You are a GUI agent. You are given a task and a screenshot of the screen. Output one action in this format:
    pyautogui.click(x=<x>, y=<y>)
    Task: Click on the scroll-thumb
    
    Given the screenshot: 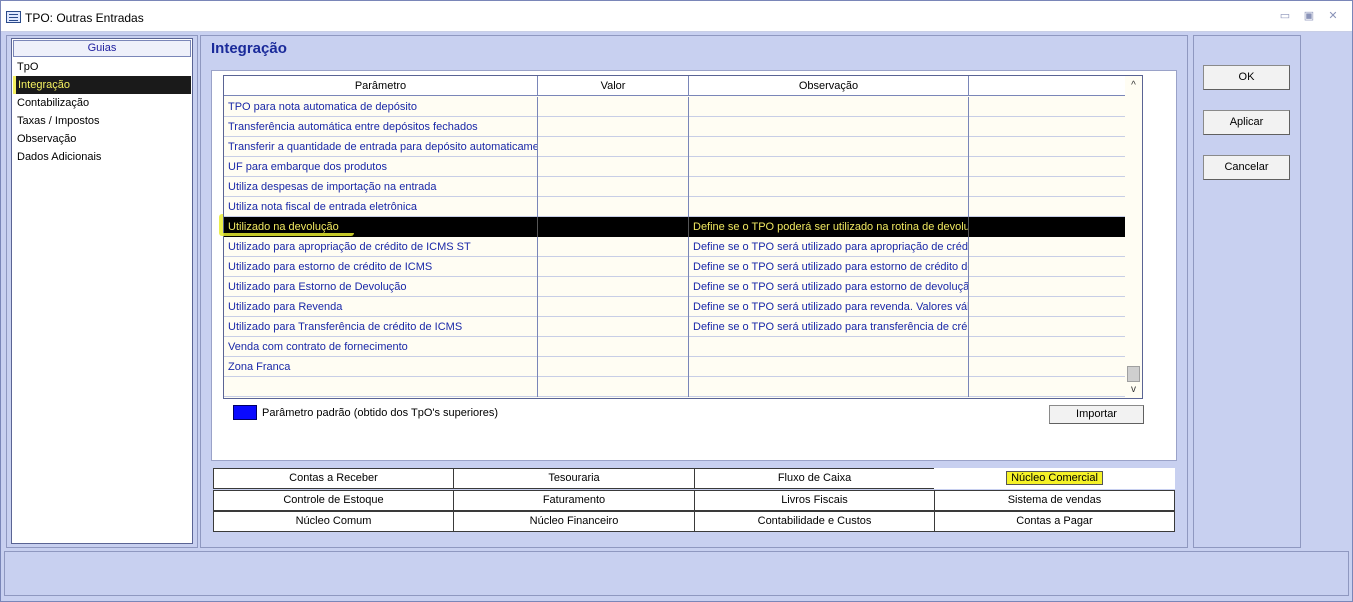 What is the action you would take?
    pyautogui.click(x=1133, y=374)
    